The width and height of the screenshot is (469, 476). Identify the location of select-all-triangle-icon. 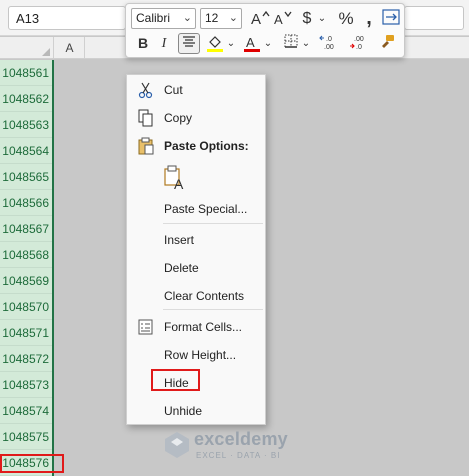
(46, 52).